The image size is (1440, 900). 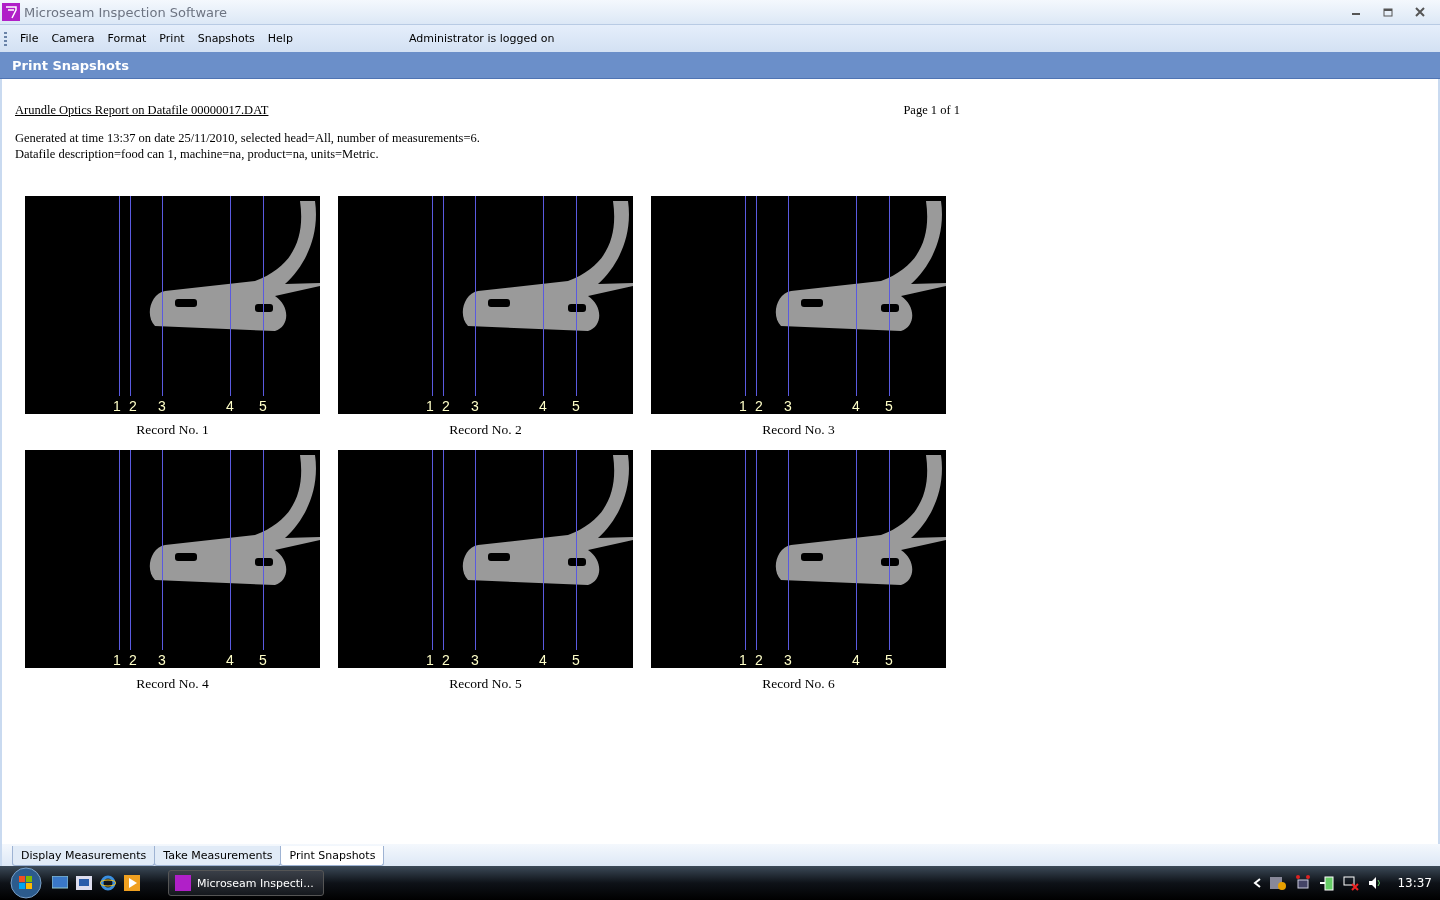 What do you see at coordinates (142, 110) in the screenshot?
I see `report-heading: Arundle Optics Report on Datafile 00000017.DAT` at bounding box center [142, 110].